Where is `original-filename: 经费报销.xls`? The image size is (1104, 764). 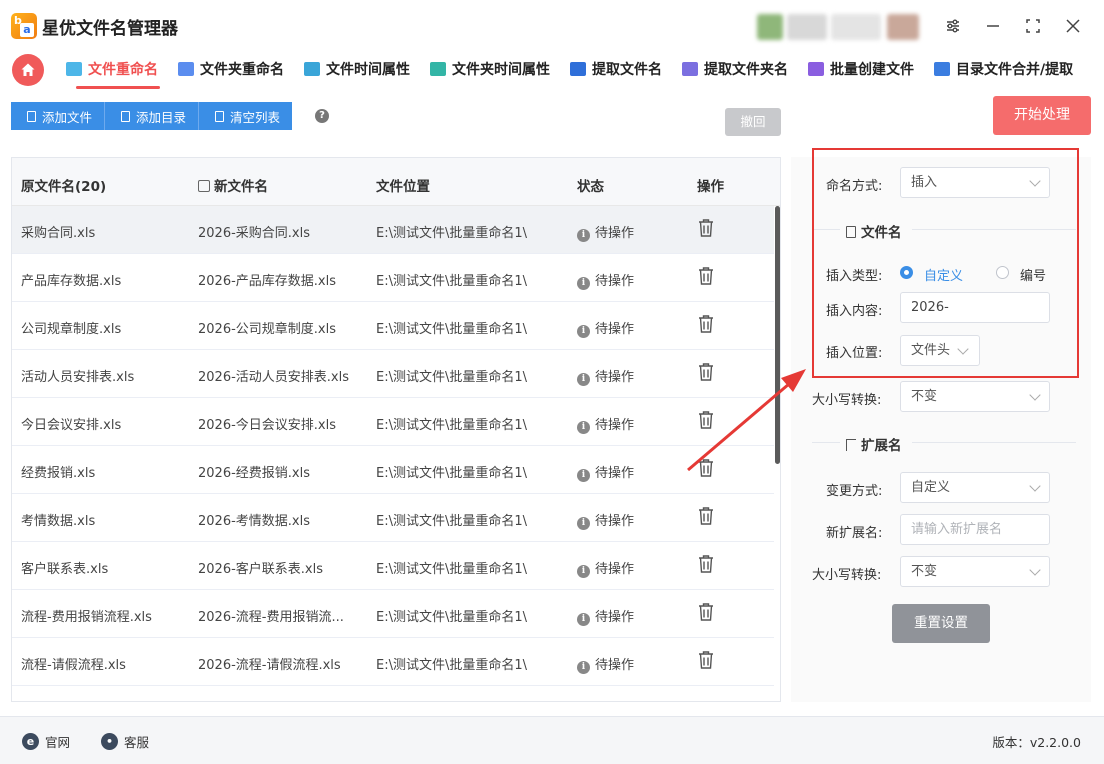 original-filename: 经费报销.xls is located at coordinates (58, 473).